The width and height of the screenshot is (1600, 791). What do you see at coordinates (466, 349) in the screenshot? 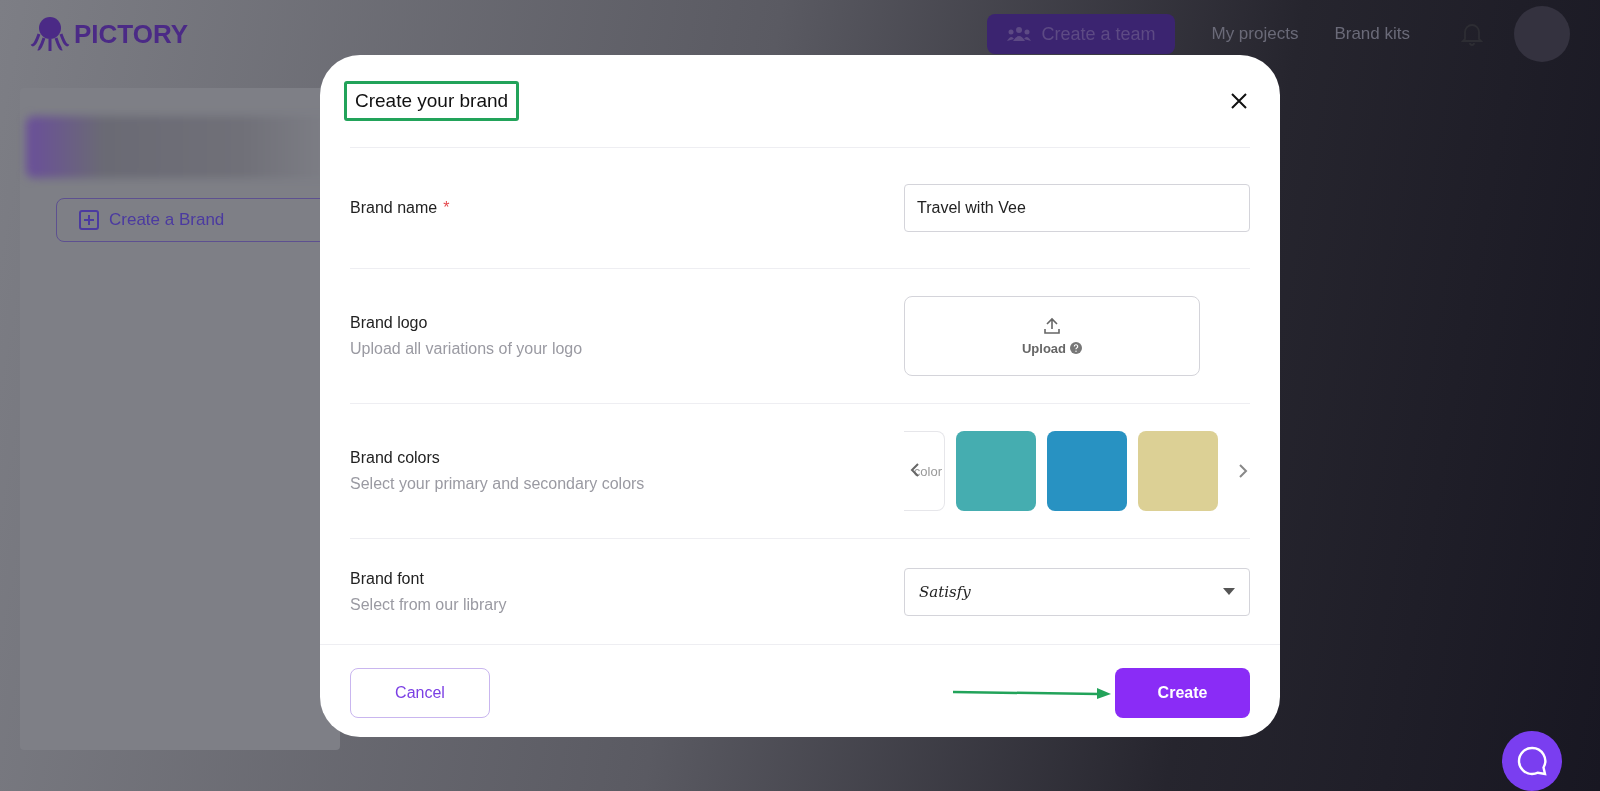
I see `field-hint: Upload all variations of your logo` at bounding box center [466, 349].